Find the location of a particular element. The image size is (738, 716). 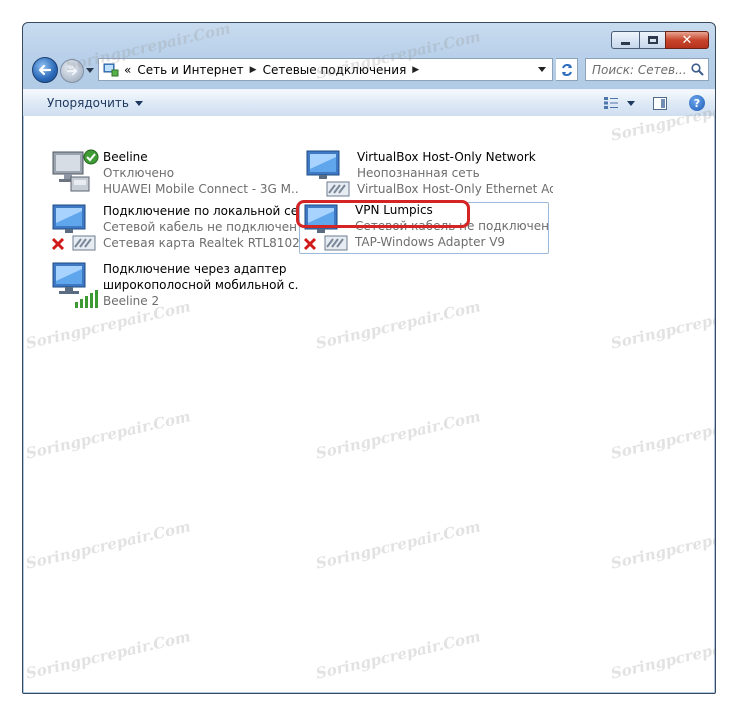

help-button: ? is located at coordinates (697, 103).